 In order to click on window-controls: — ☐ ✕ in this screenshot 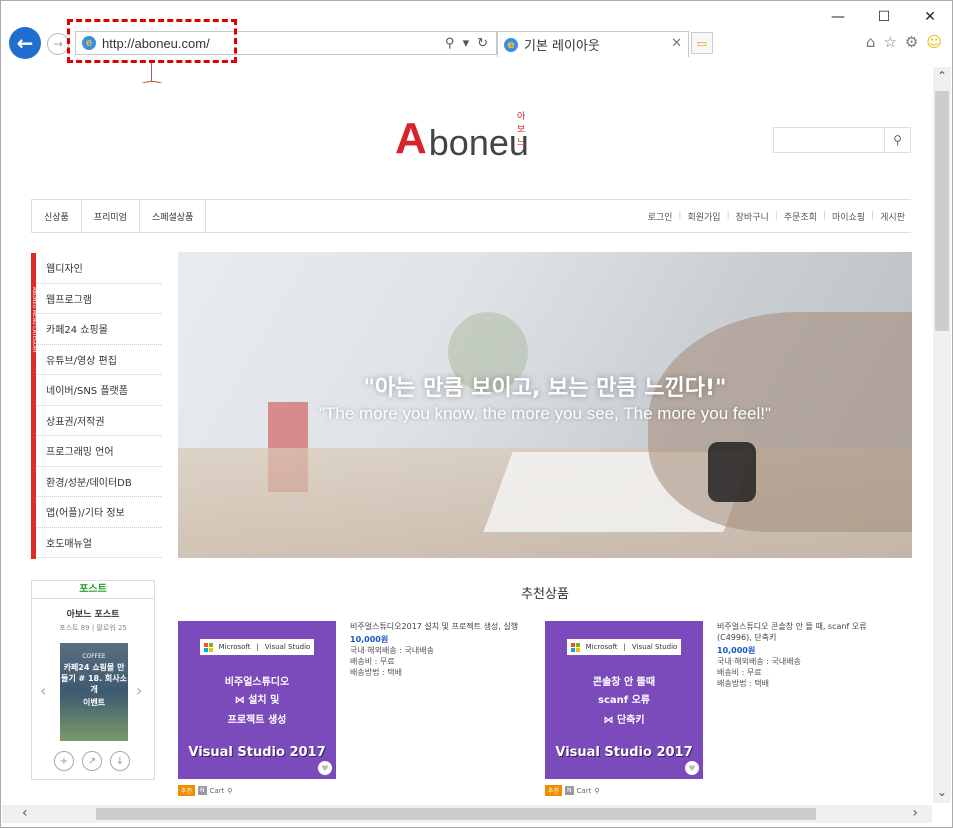, I will do `click(884, 17)`.